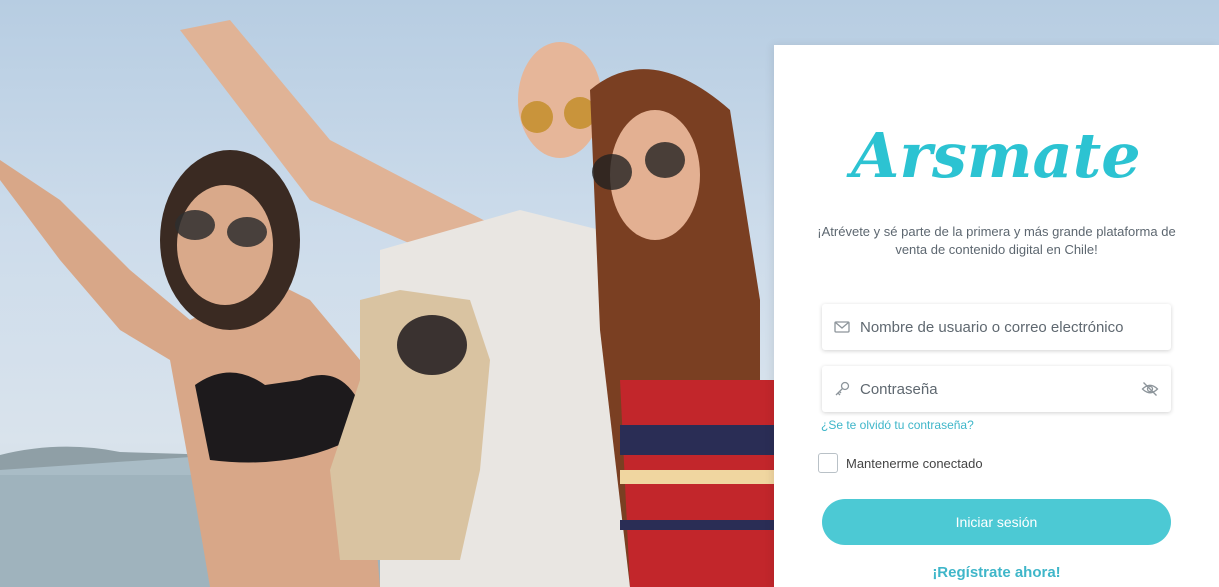 The height and width of the screenshot is (587, 1219). What do you see at coordinates (914, 463) in the screenshot?
I see `remember-me-label: Mantenerme conectado` at bounding box center [914, 463].